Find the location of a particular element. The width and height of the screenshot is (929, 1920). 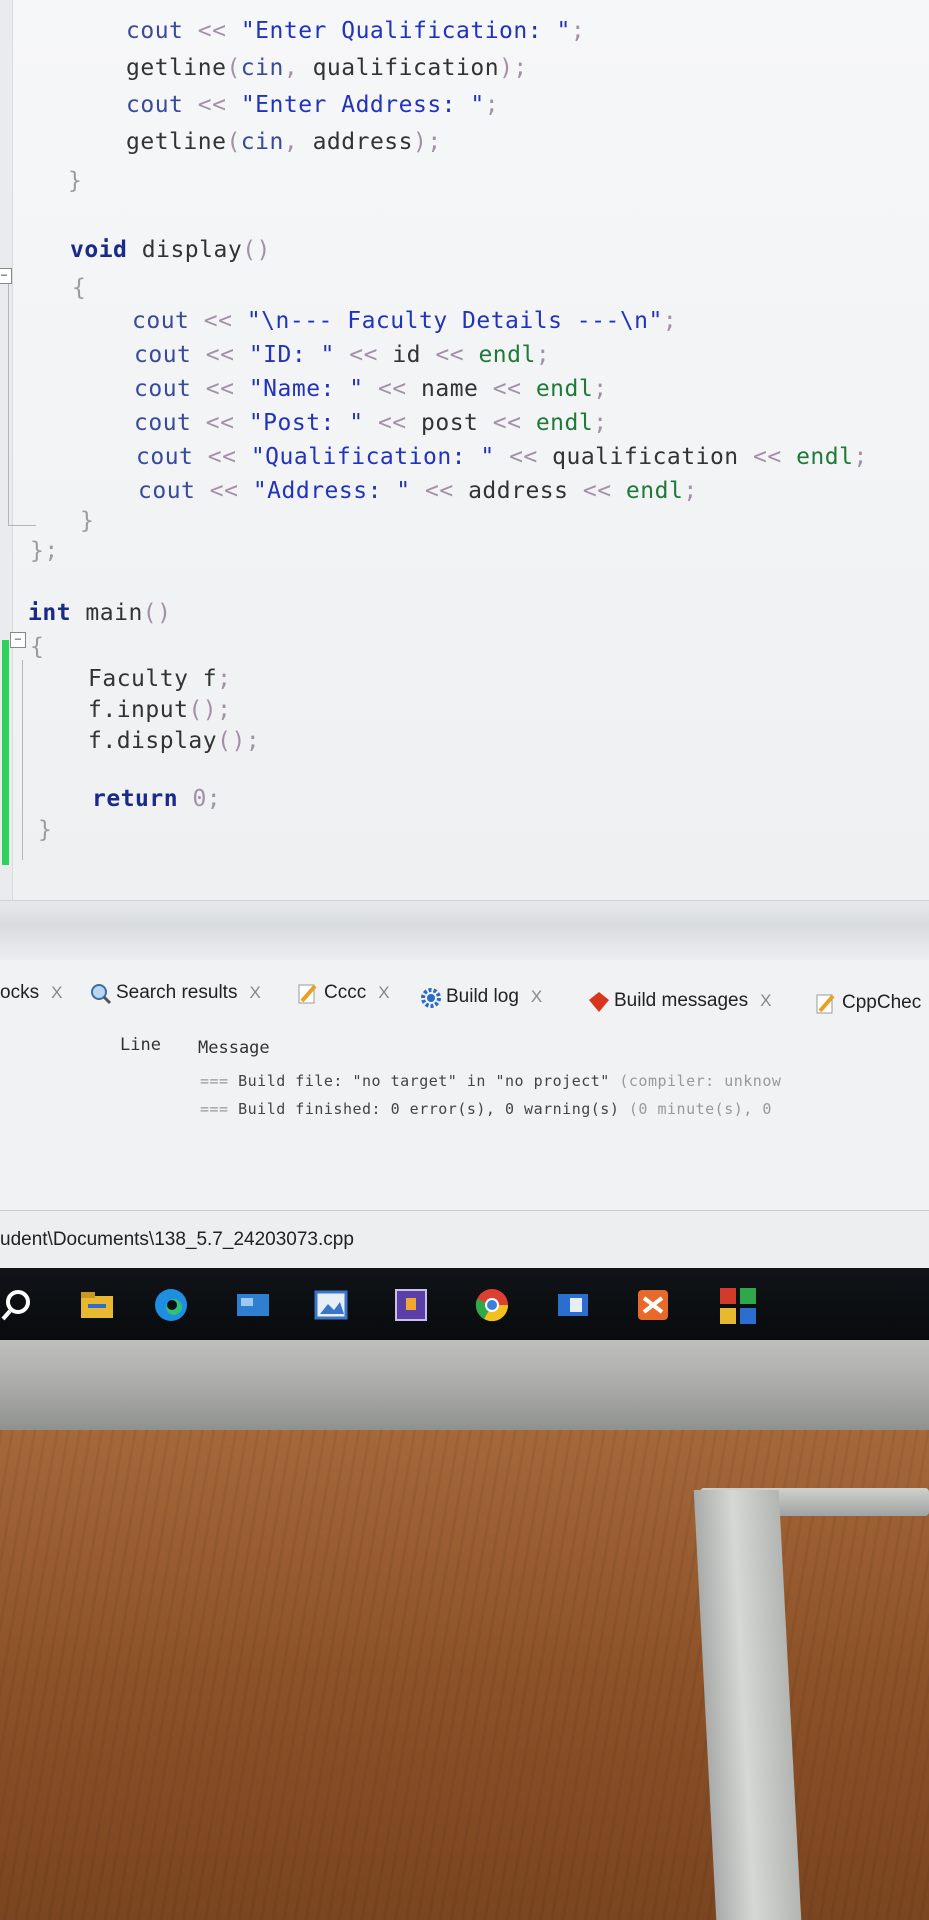

monitor-bezel is located at coordinates (464, 1385).